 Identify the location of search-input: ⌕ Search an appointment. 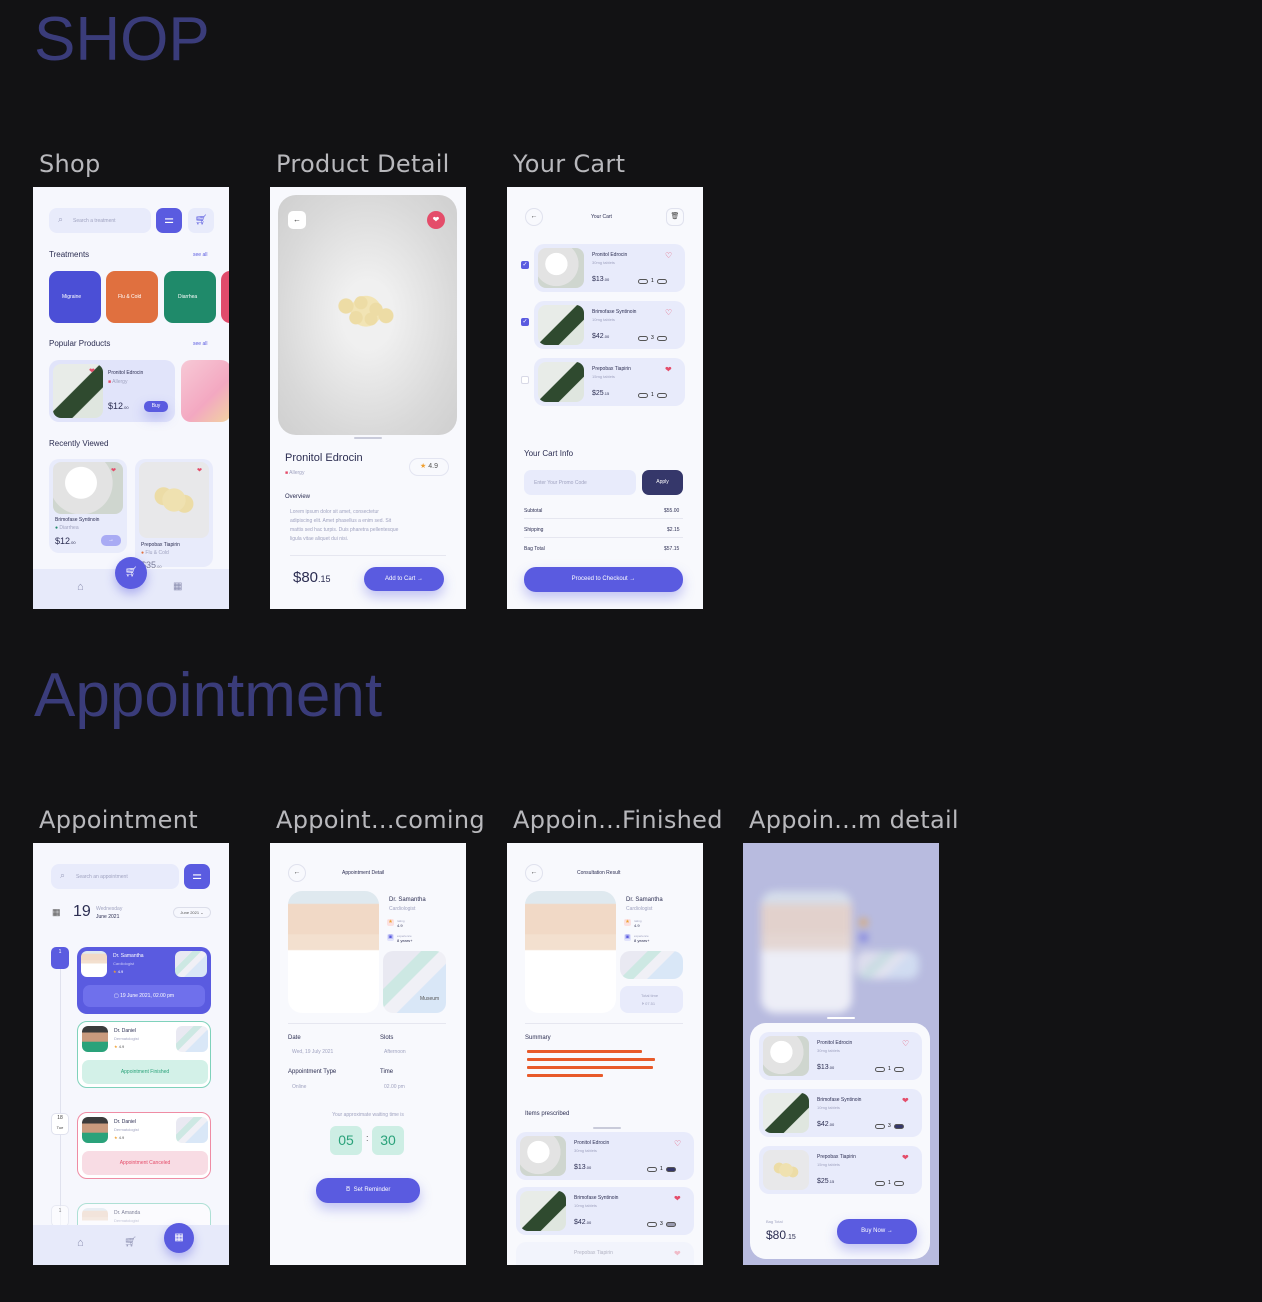
(115, 876).